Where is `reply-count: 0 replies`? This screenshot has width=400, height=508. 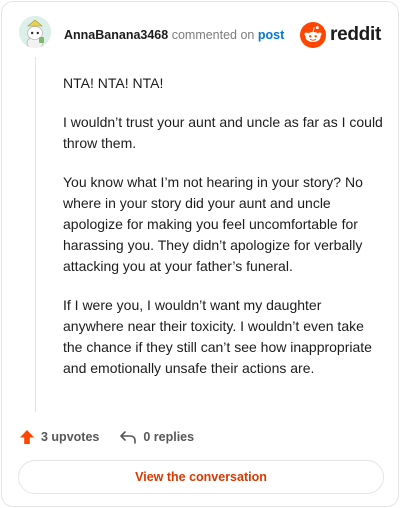 reply-count: 0 replies is located at coordinates (156, 437).